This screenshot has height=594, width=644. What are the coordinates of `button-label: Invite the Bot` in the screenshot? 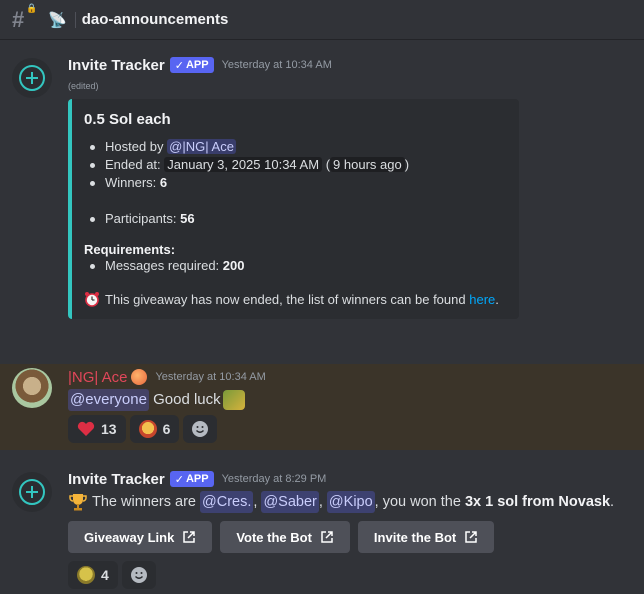 It's located at (415, 537).